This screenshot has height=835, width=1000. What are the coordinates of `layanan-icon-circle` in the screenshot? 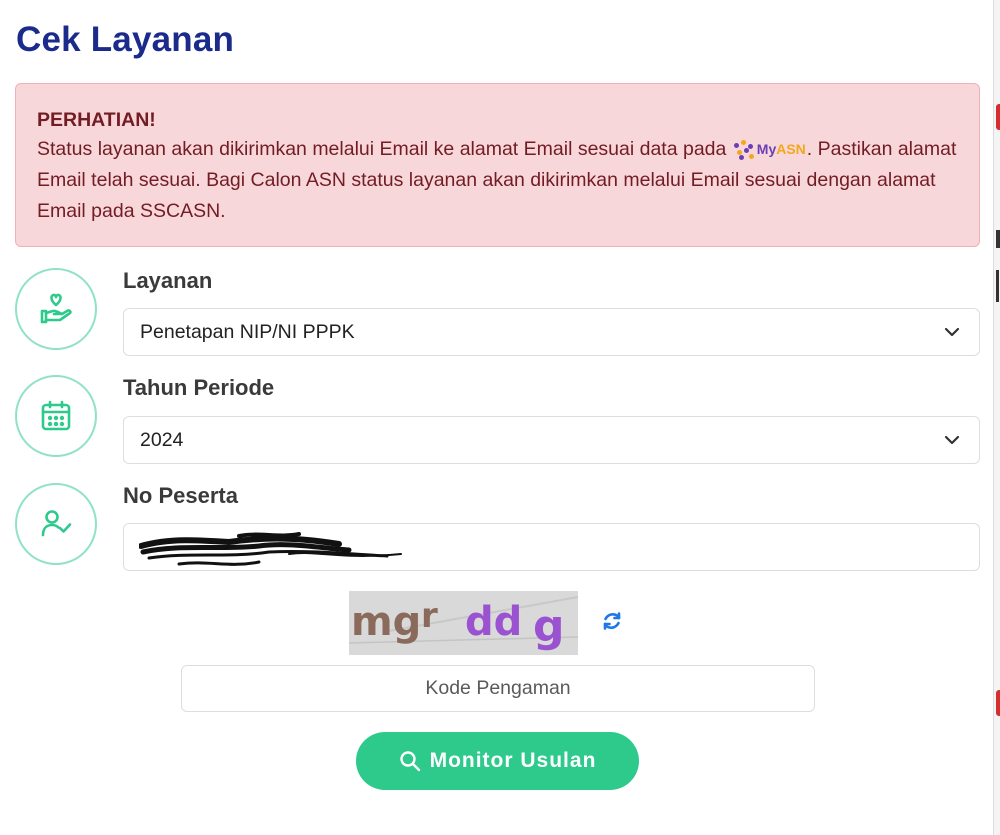 It's located at (56, 309).